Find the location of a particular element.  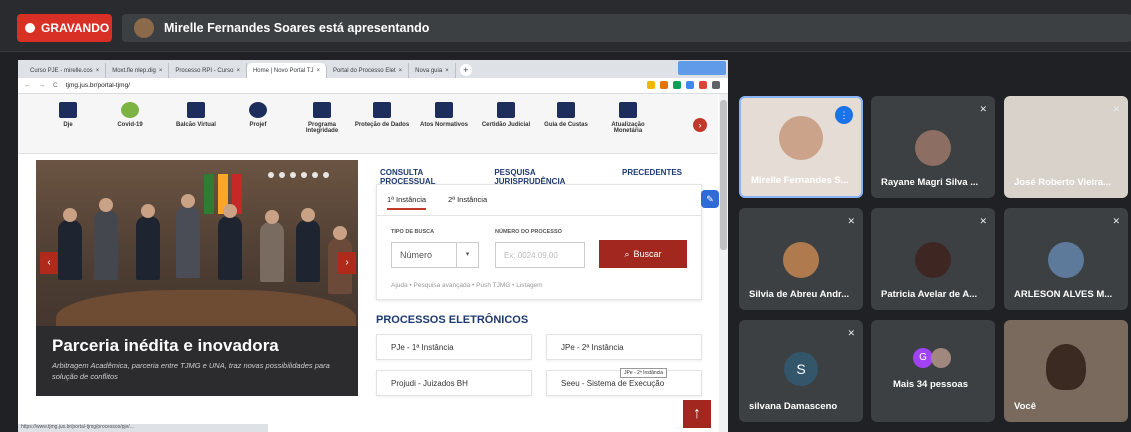

tab-label: Moxt.fle nlep.dig is located at coordinates (134, 70).